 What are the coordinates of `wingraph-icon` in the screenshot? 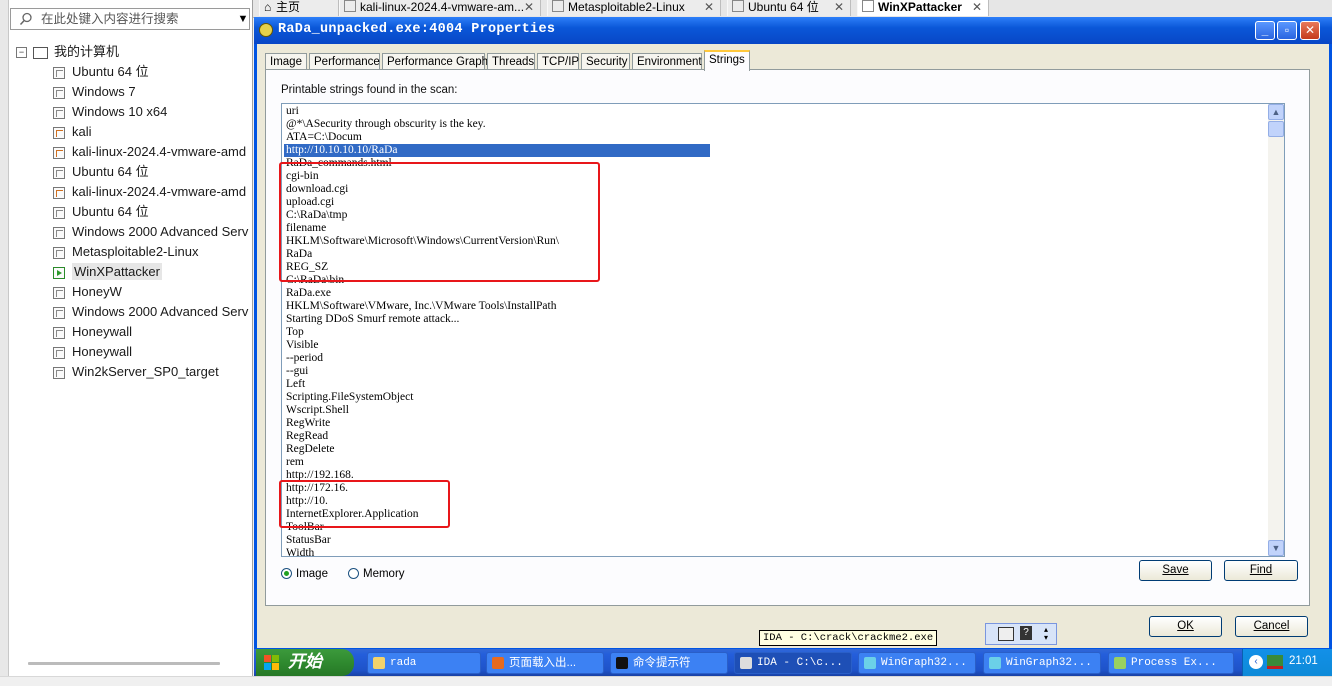 It's located at (995, 663).